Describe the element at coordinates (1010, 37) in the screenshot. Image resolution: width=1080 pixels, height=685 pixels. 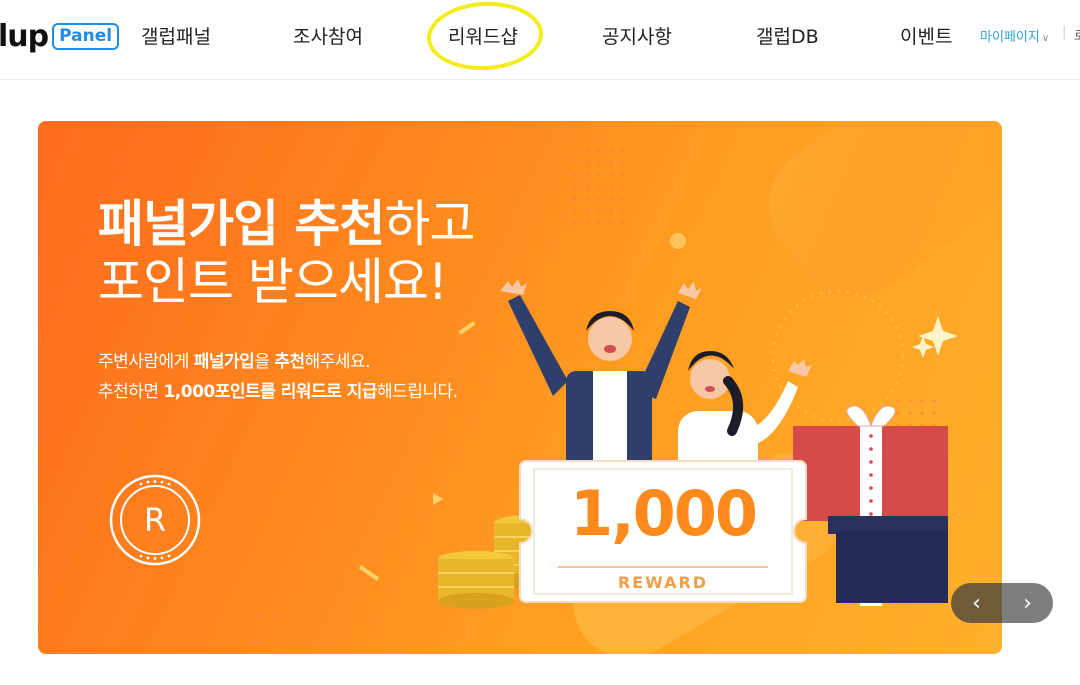
I see `mypage-label: 마이페이지` at that location.